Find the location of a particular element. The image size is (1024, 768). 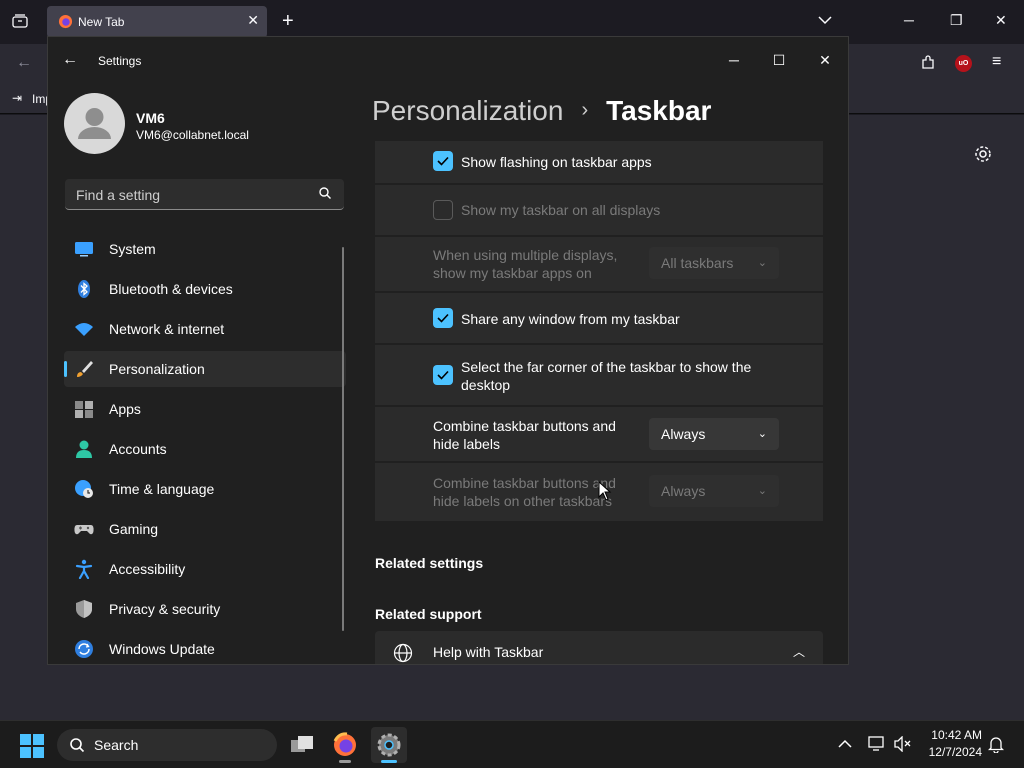

setting-label-line2: desktop is located at coordinates (486, 385).